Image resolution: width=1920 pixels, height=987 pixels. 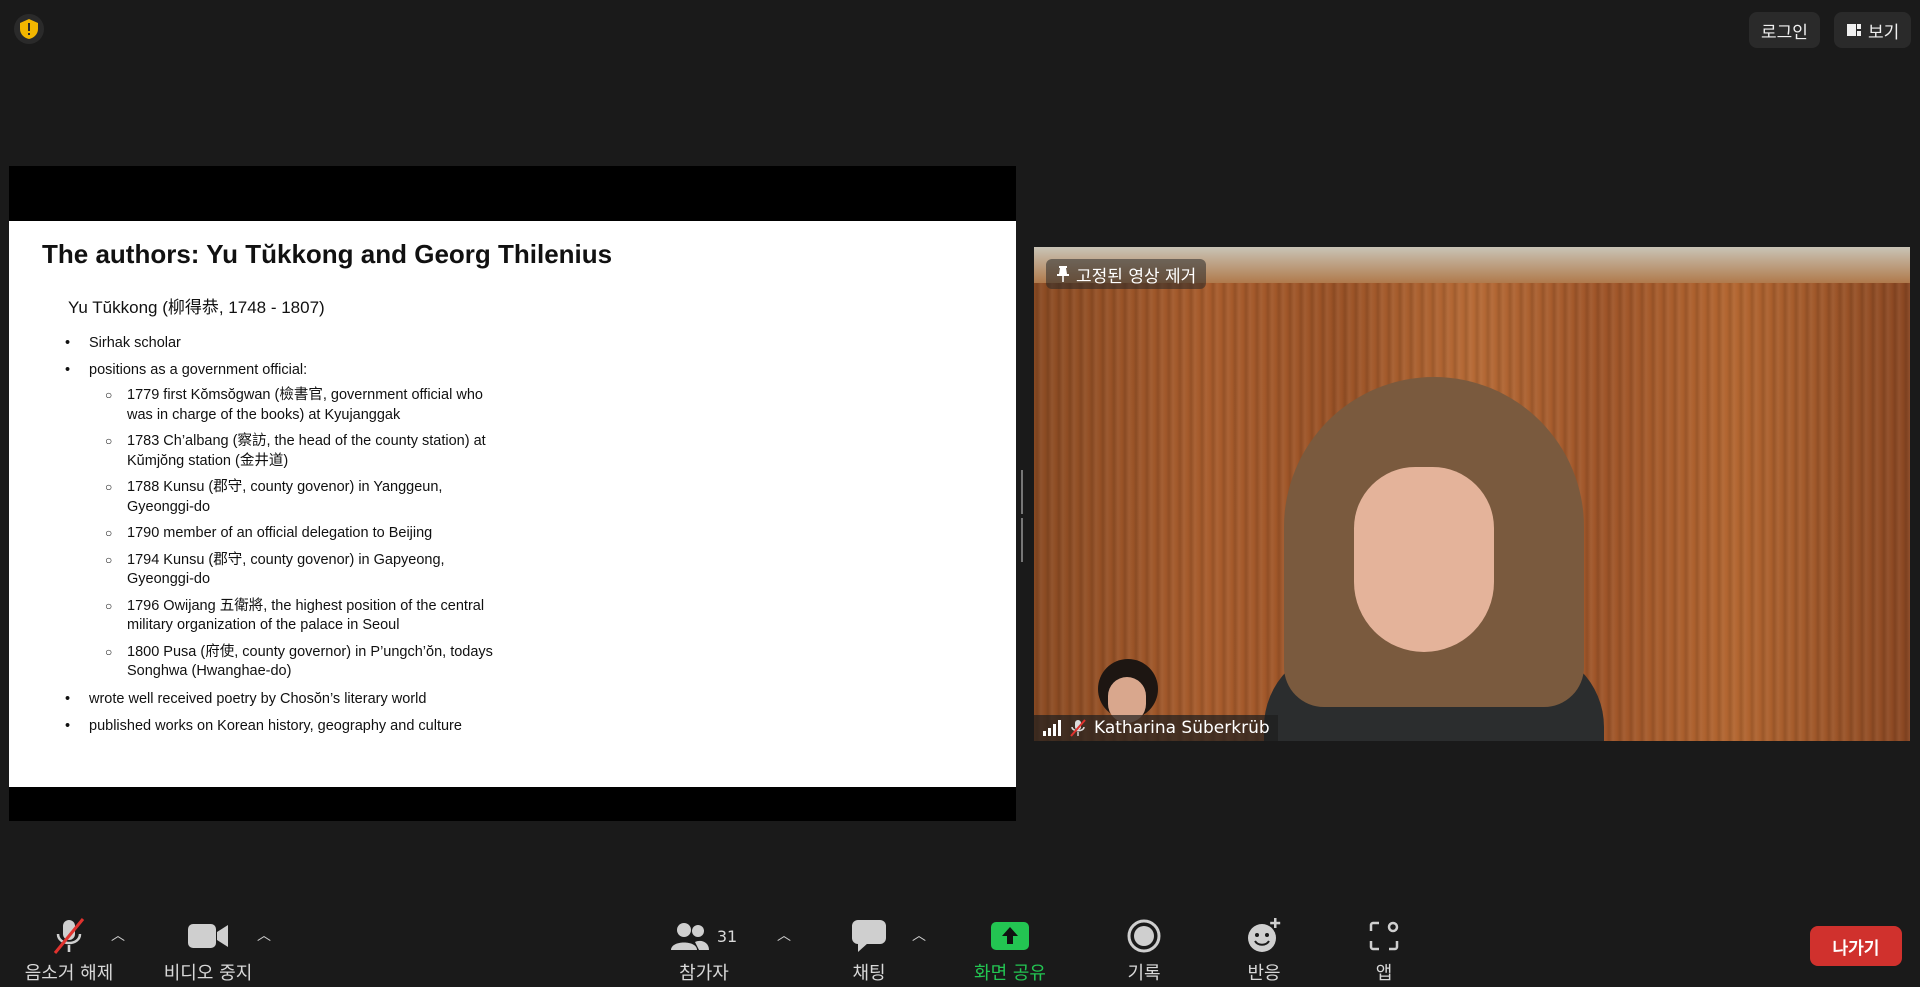 I want to click on record-button: 기록, so click(x=1144, y=951).